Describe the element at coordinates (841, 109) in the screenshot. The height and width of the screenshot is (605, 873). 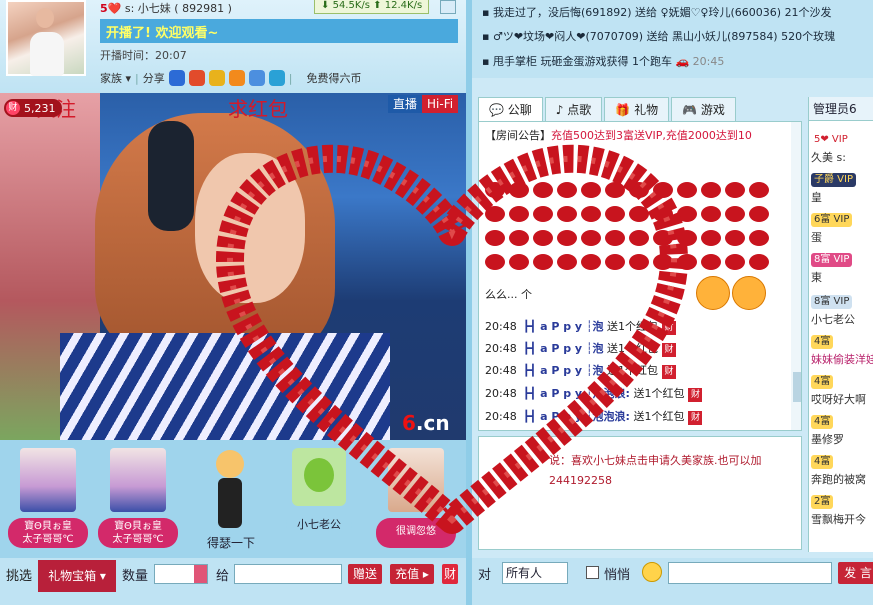
I see `tab-admins: 管理员6` at that location.